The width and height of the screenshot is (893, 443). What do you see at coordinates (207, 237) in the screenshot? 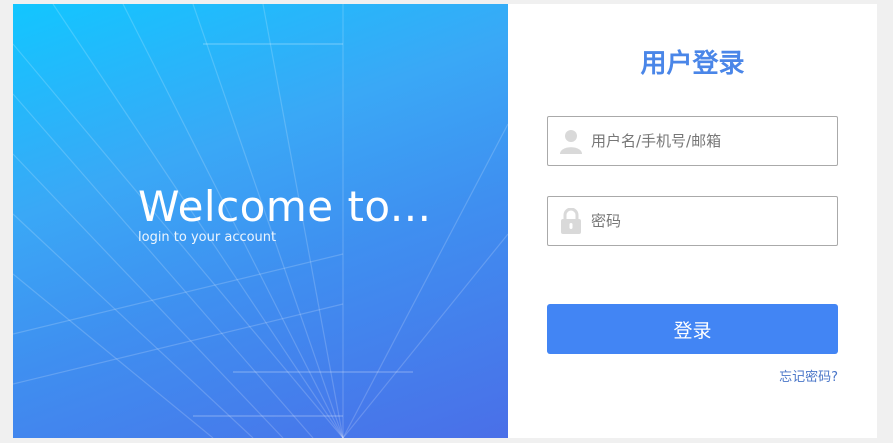
I see `welcome-subtitle: login to your account` at bounding box center [207, 237].